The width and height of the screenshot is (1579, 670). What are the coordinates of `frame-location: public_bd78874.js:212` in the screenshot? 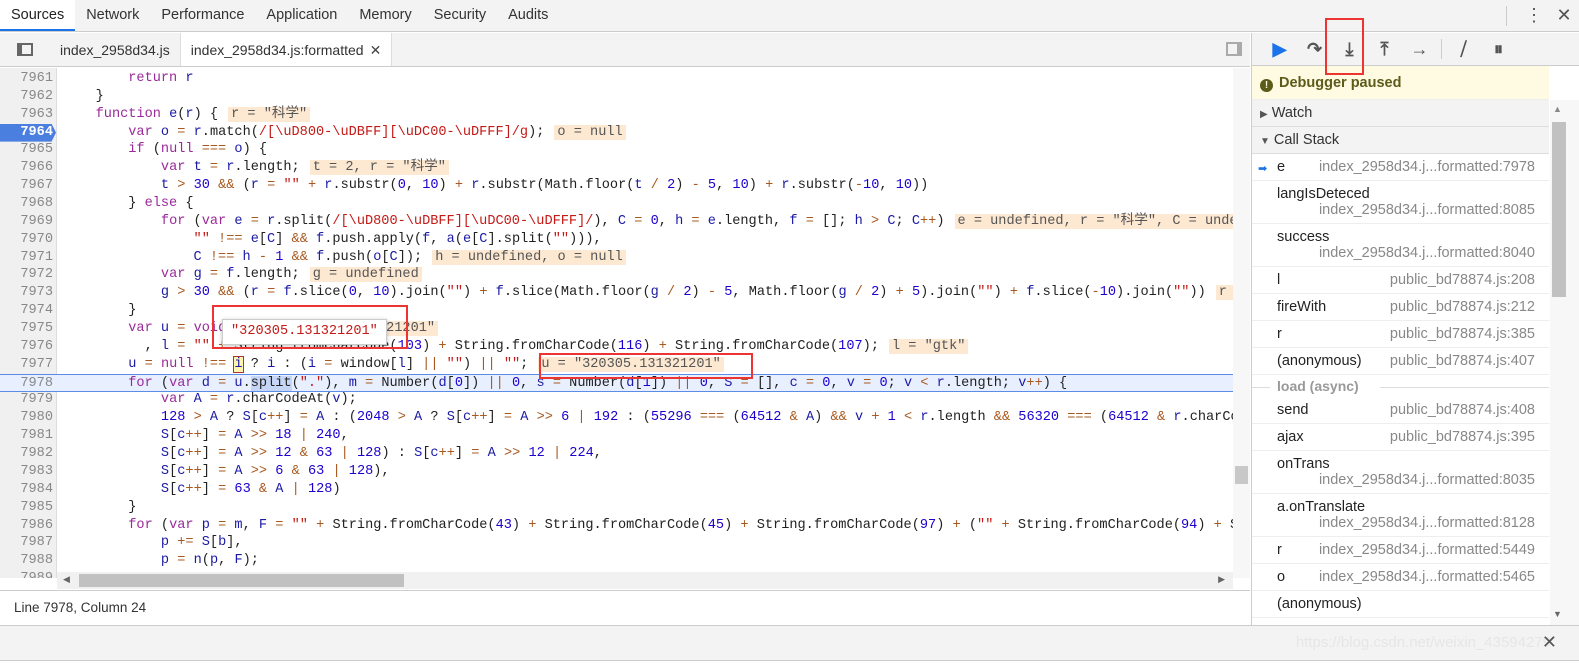 It's located at (1462, 307).